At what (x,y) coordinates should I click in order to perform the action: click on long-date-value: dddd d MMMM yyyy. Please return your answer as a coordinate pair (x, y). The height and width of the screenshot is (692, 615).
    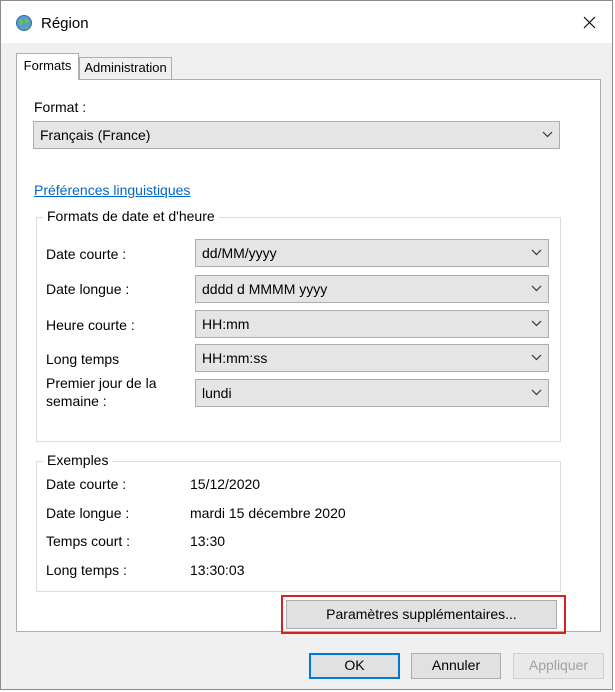
    Looking at the image, I should click on (265, 289).